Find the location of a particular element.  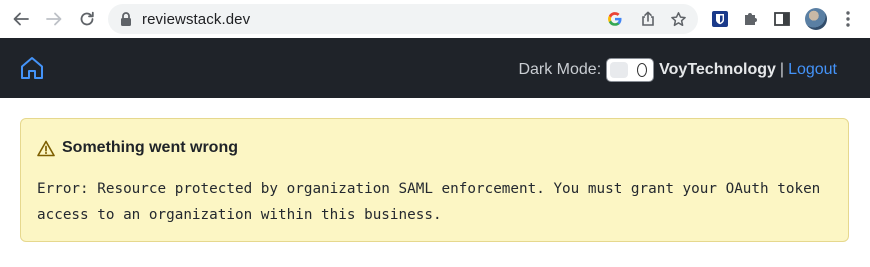

back-button is located at coordinates (21, 19).